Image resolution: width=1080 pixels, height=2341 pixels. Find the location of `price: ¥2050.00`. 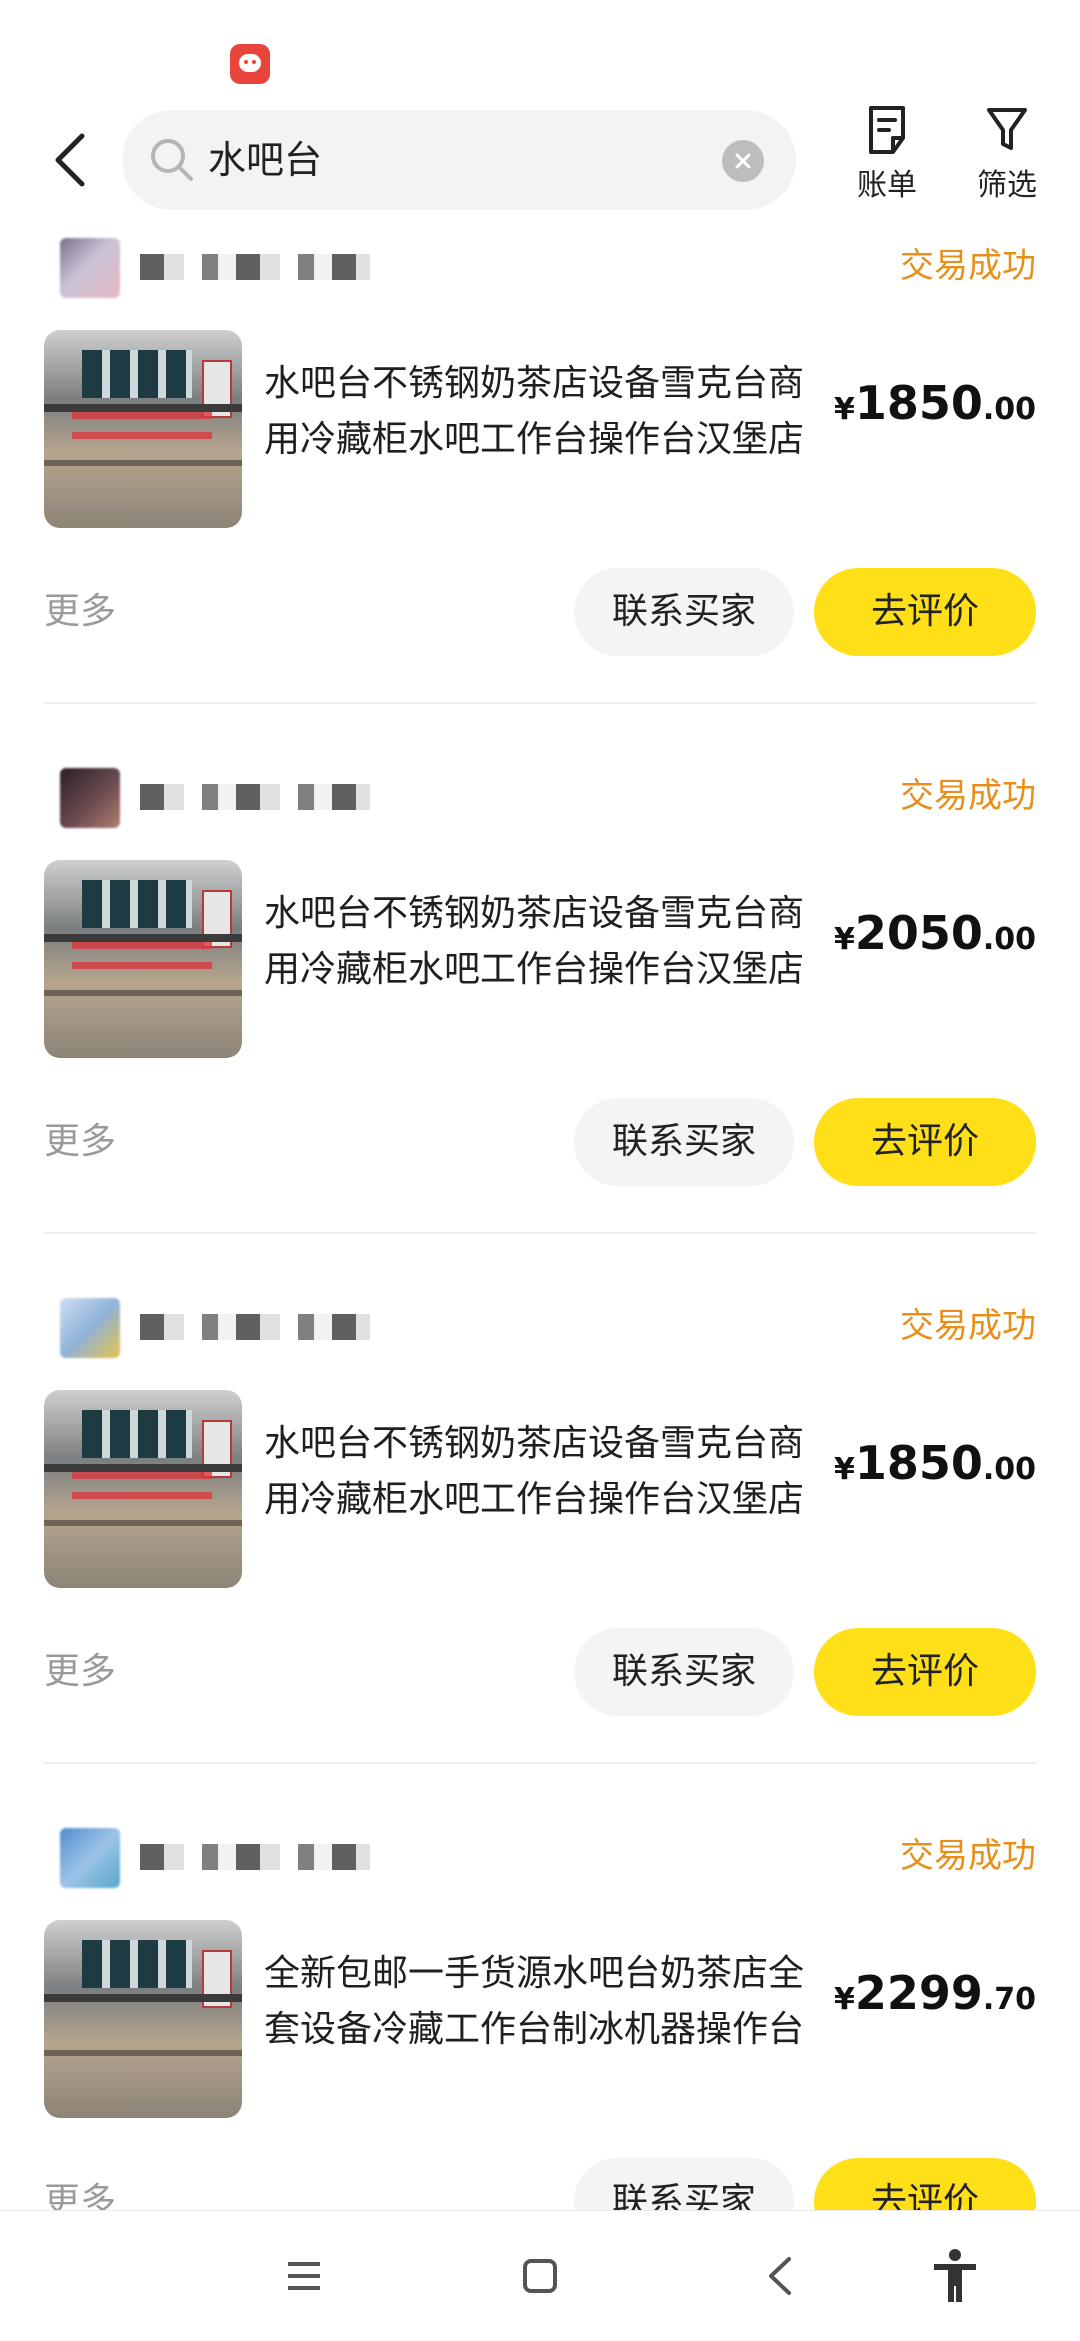

price: ¥2050.00 is located at coordinates (935, 933).